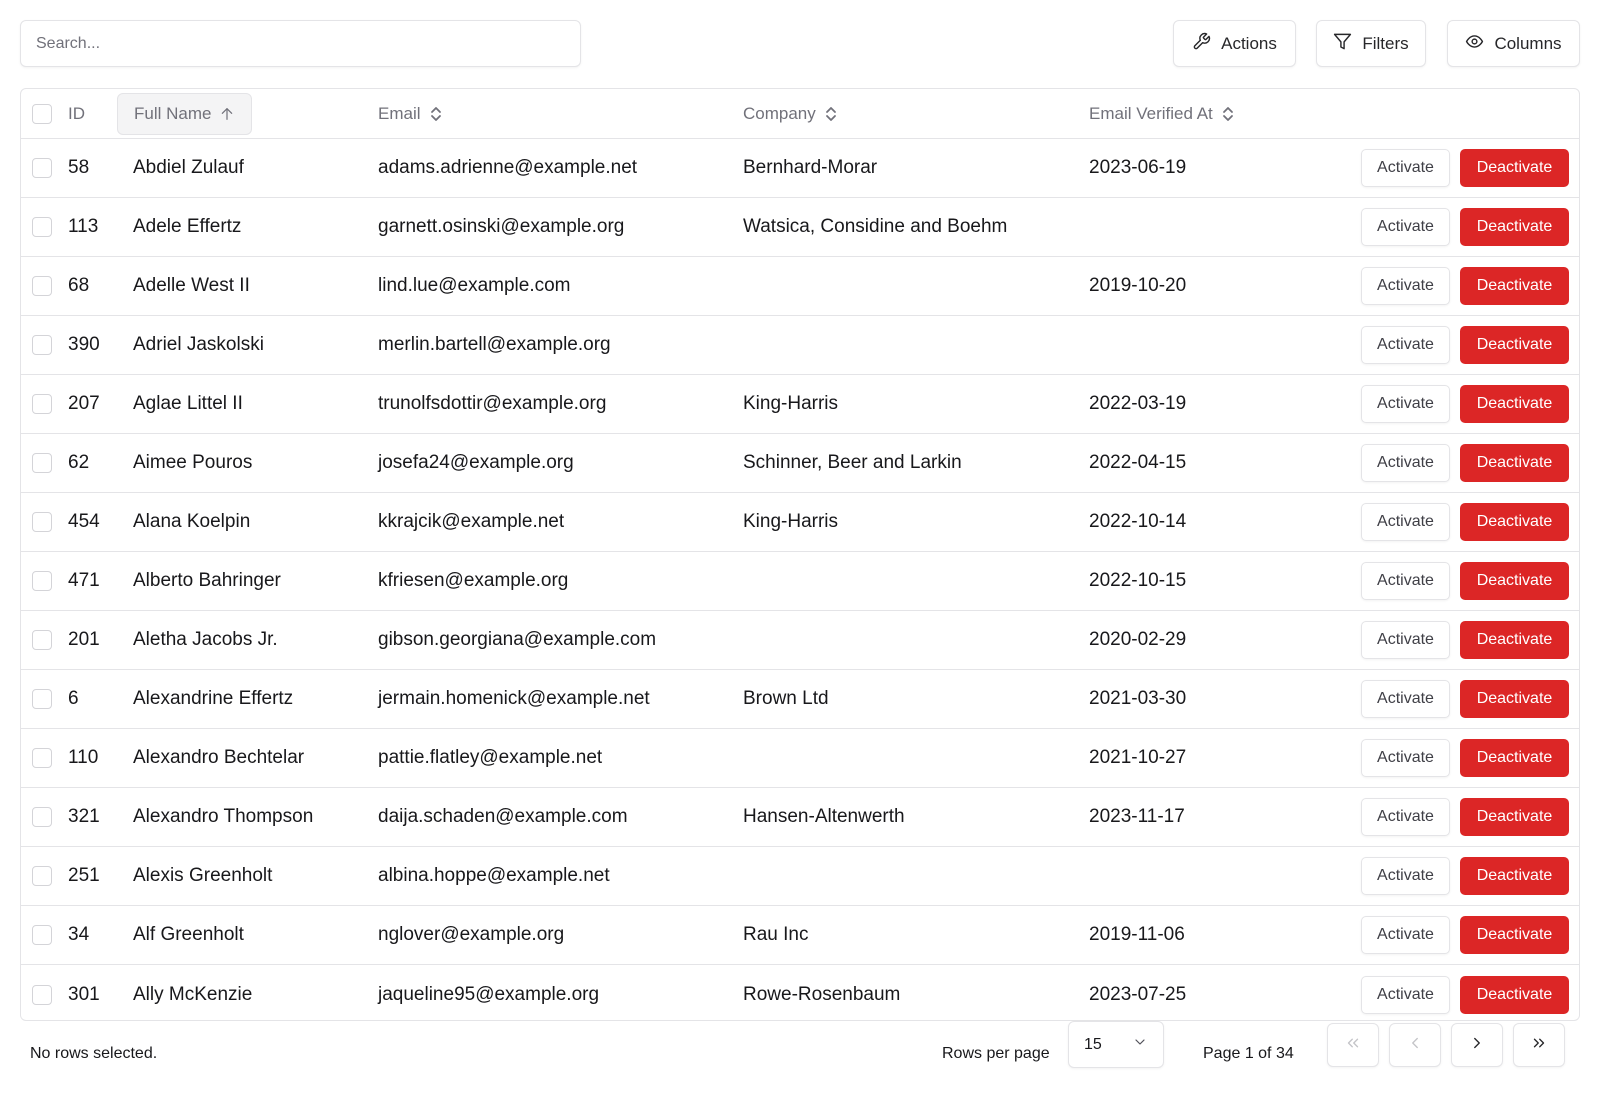  What do you see at coordinates (492, 403) in the screenshot?
I see `cell-email: trunolfsdottir@example.org` at bounding box center [492, 403].